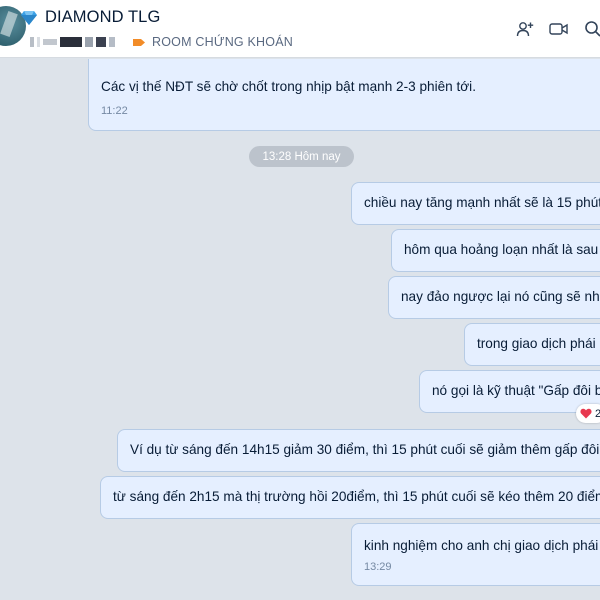 The width and height of the screenshot is (600, 600). I want to click on message-time: 11:22, so click(114, 111).